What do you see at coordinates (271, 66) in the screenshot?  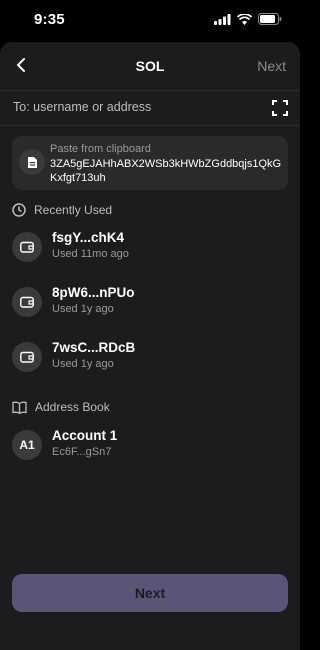 I see `nav-next-button: Next` at bounding box center [271, 66].